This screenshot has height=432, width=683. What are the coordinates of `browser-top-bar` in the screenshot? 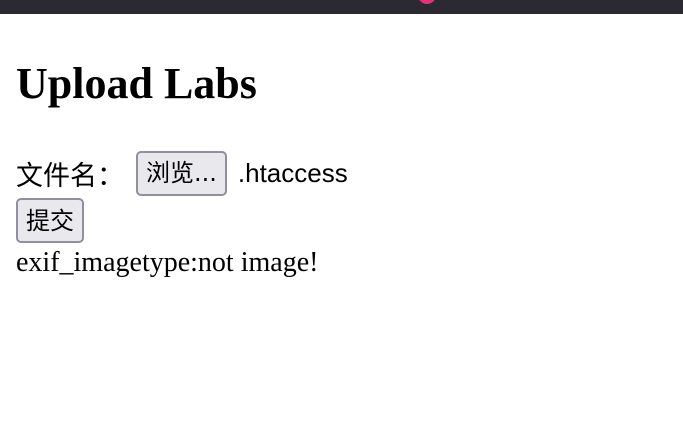 It's located at (341, 7).